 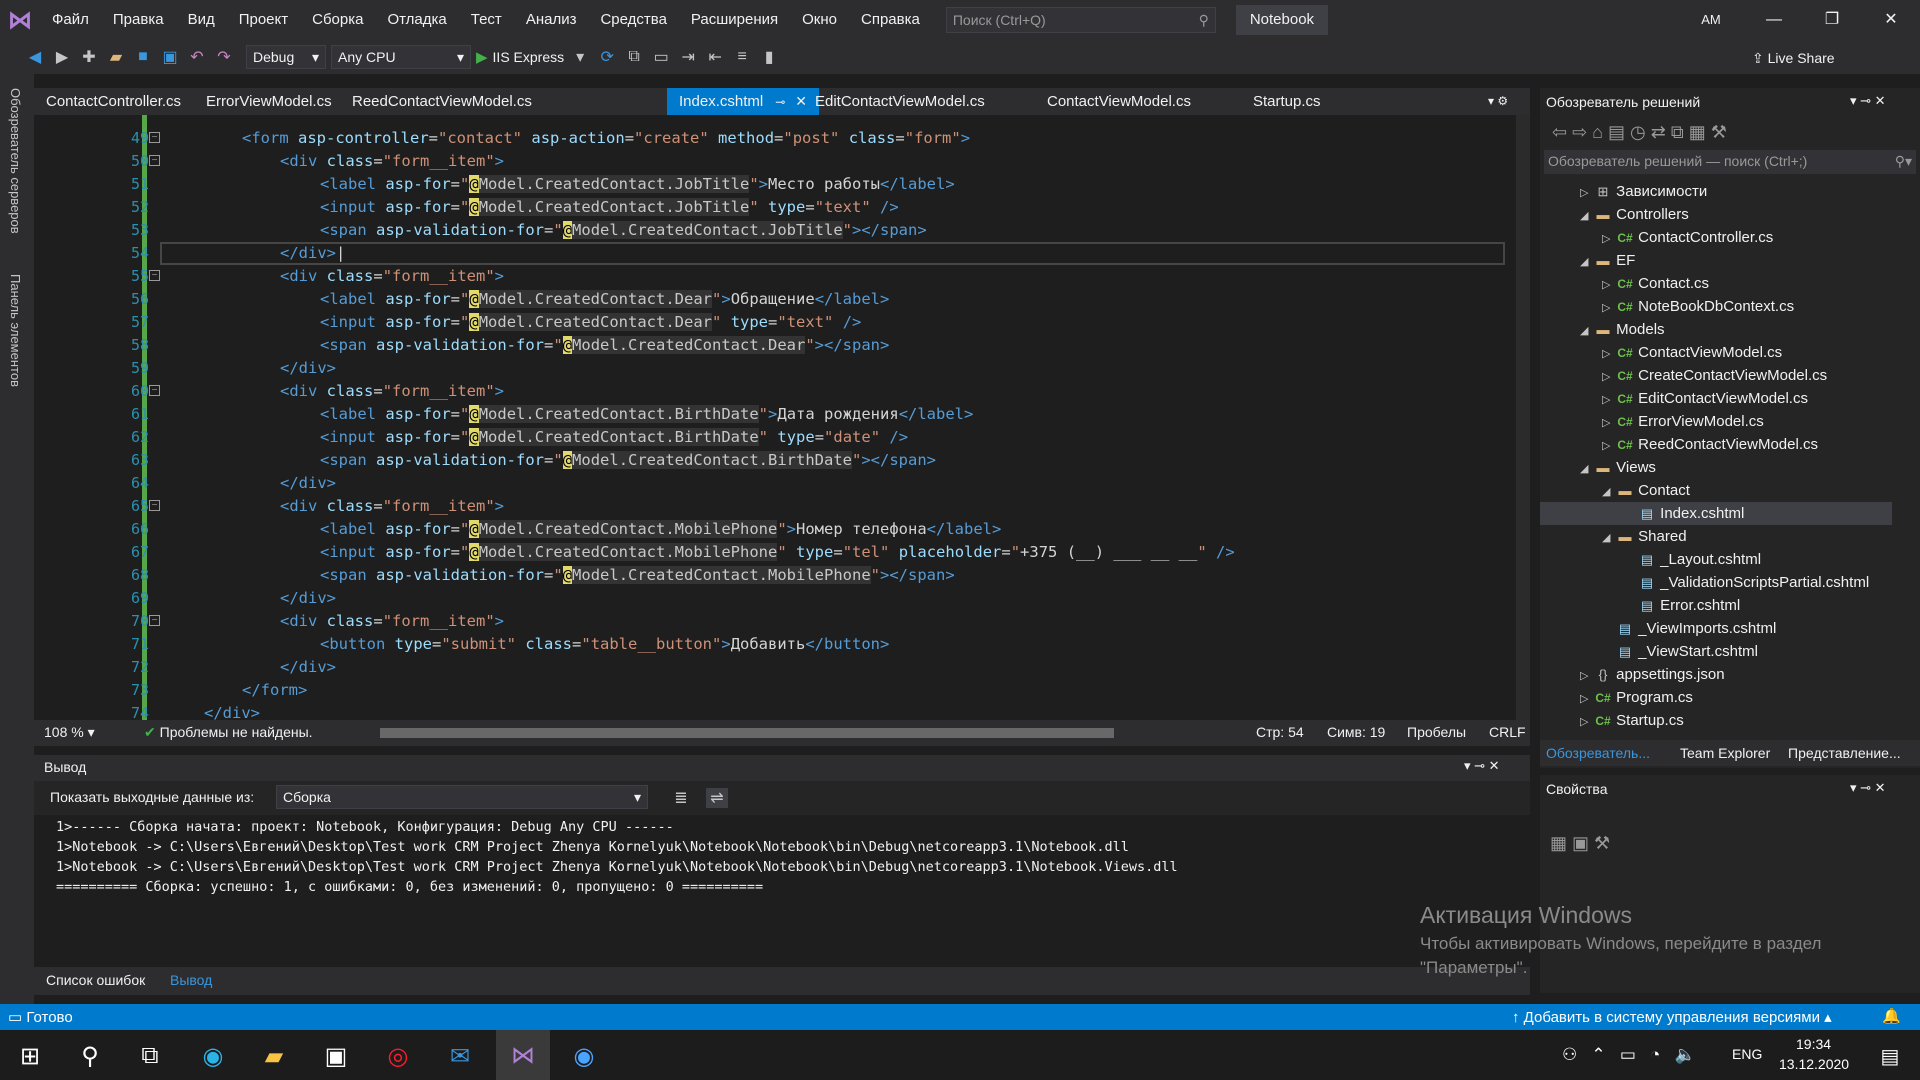 What do you see at coordinates (743, 101) in the screenshot?
I see `tab-index-cshtml: Index.cshtml ⊸ ✕` at bounding box center [743, 101].